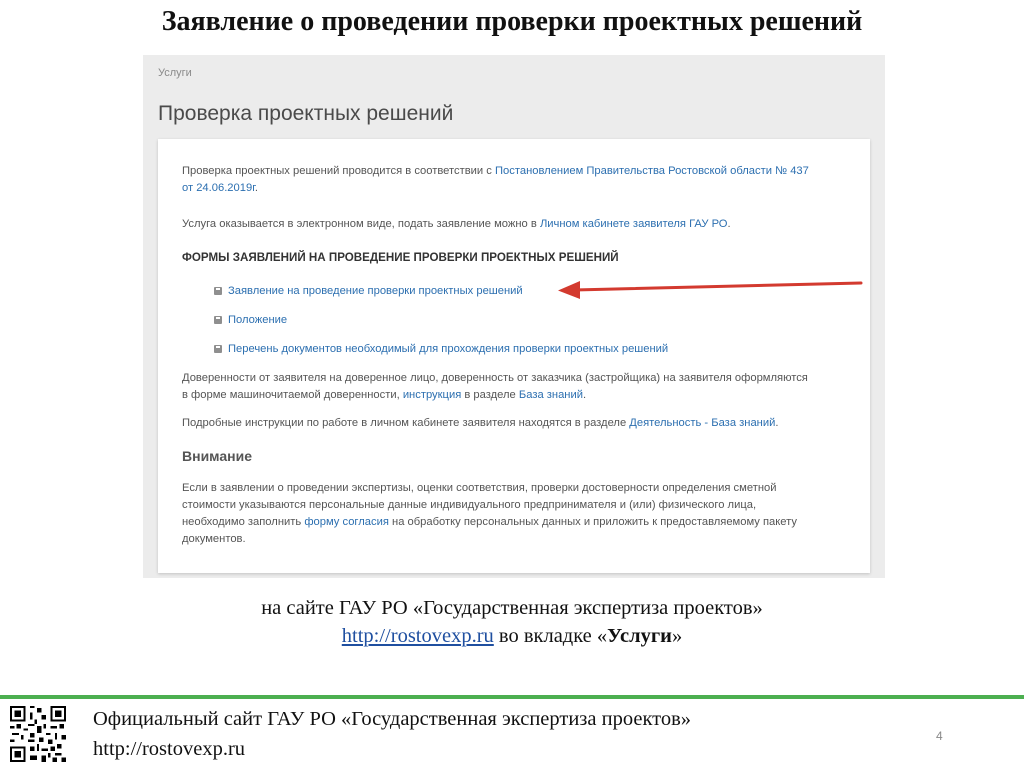  I want to click on instruction-link: инструкция, so click(432, 395).